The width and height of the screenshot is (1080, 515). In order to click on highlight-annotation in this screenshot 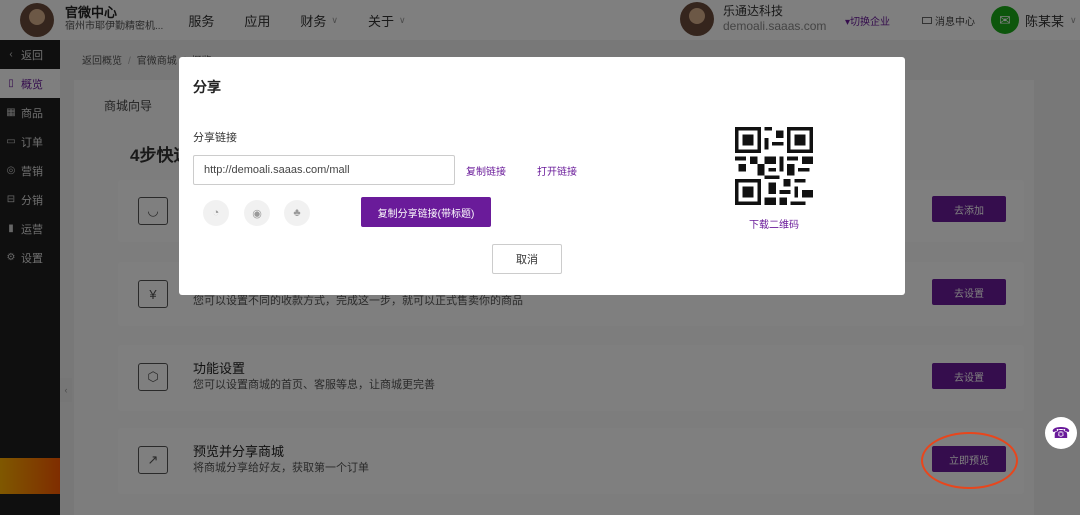, I will do `click(969, 460)`.